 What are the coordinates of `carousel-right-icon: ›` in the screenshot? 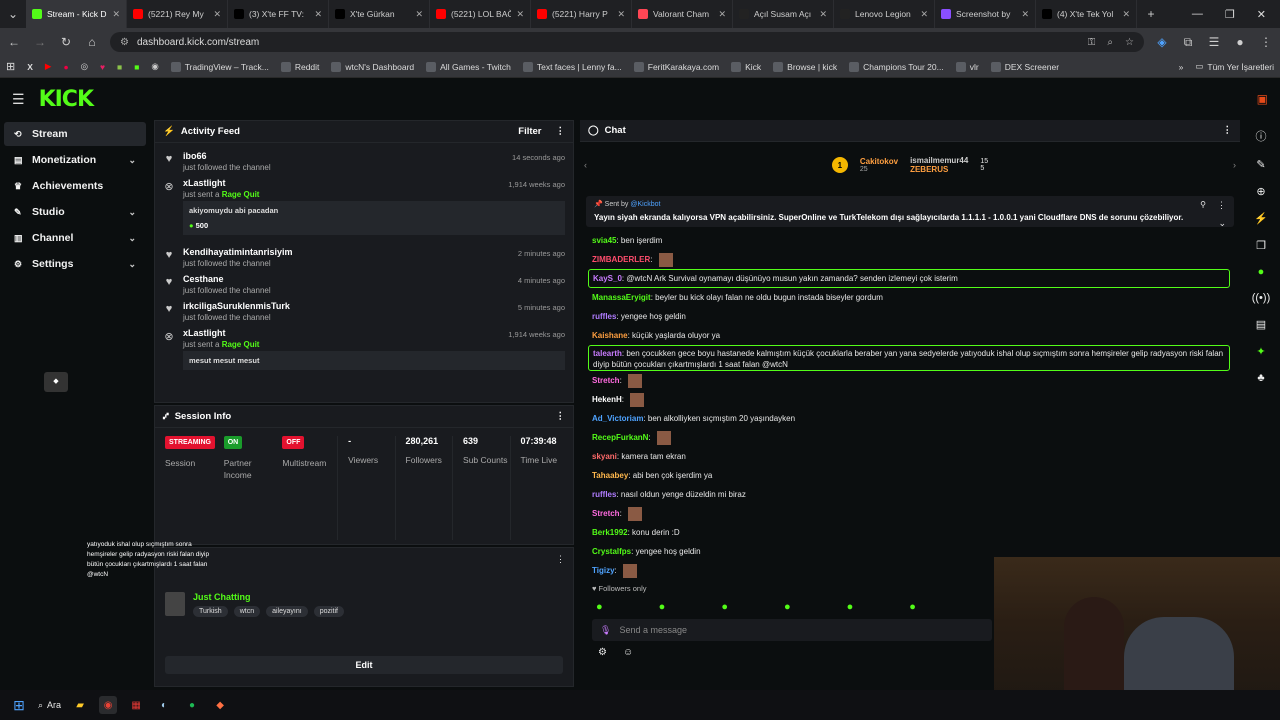 It's located at (1234, 165).